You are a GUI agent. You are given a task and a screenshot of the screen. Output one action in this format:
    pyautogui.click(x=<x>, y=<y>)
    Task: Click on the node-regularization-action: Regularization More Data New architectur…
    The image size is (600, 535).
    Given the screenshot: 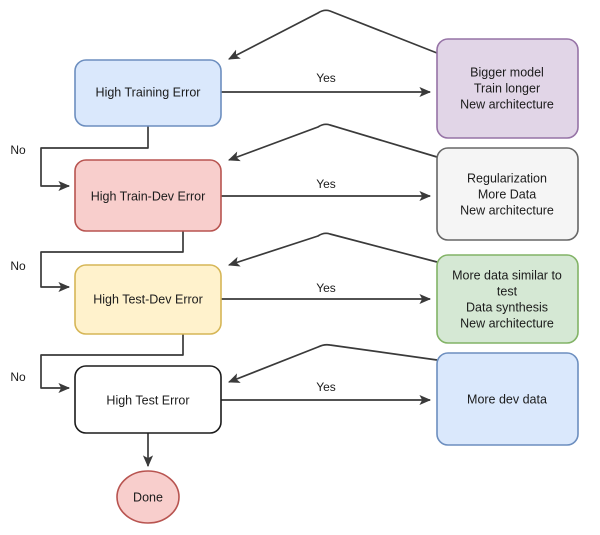 What is the action you would take?
    pyautogui.click(x=507, y=194)
    